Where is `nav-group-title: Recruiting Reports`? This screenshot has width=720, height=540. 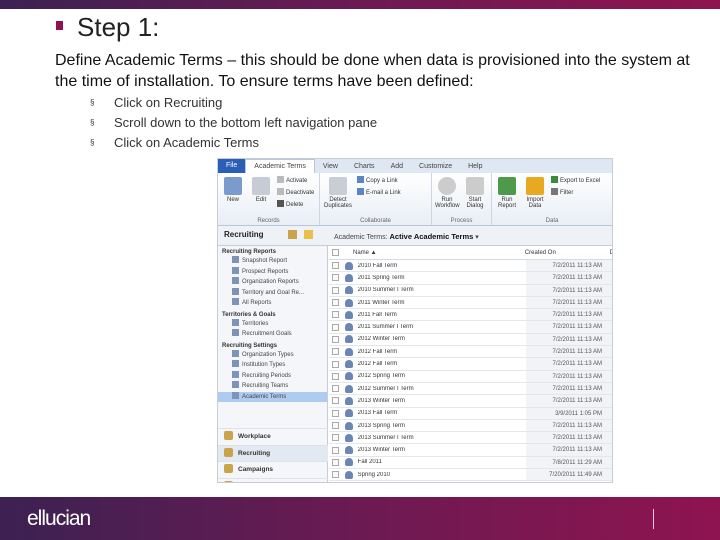 nav-group-title: Recruiting Reports is located at coordinates (272, 251).